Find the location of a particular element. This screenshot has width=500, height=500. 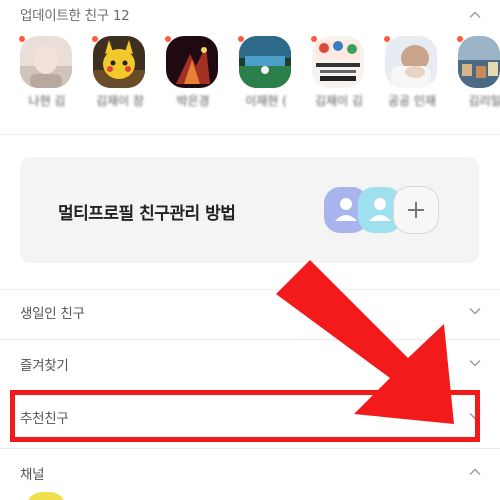

friend-name: 공공 인재 is located at coordinates (412, 101).